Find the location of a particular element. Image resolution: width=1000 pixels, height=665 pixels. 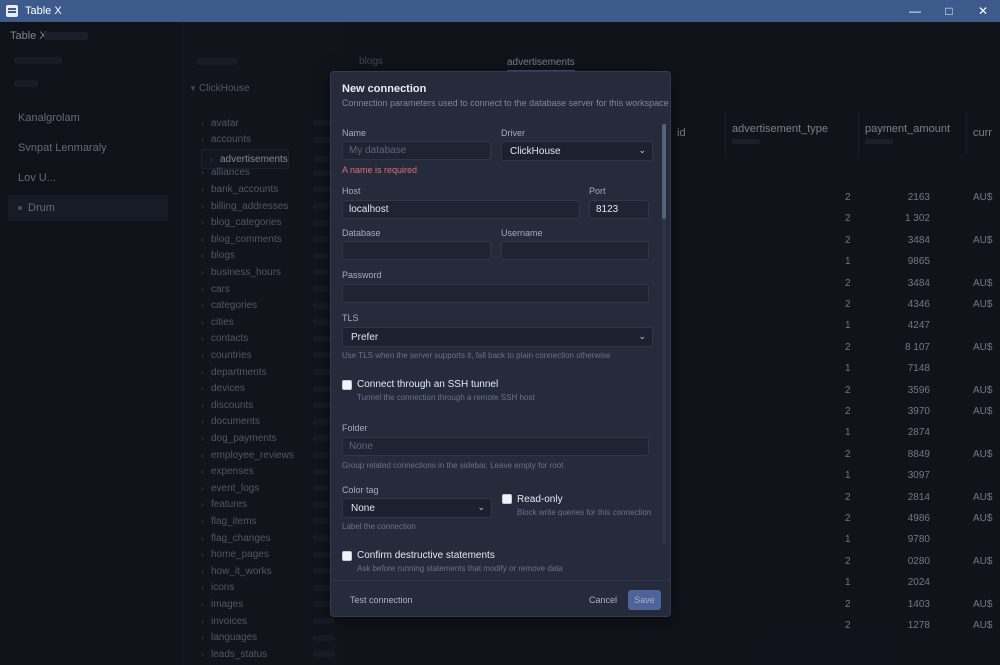

username-label: Username is located at coordinates (522, 233).